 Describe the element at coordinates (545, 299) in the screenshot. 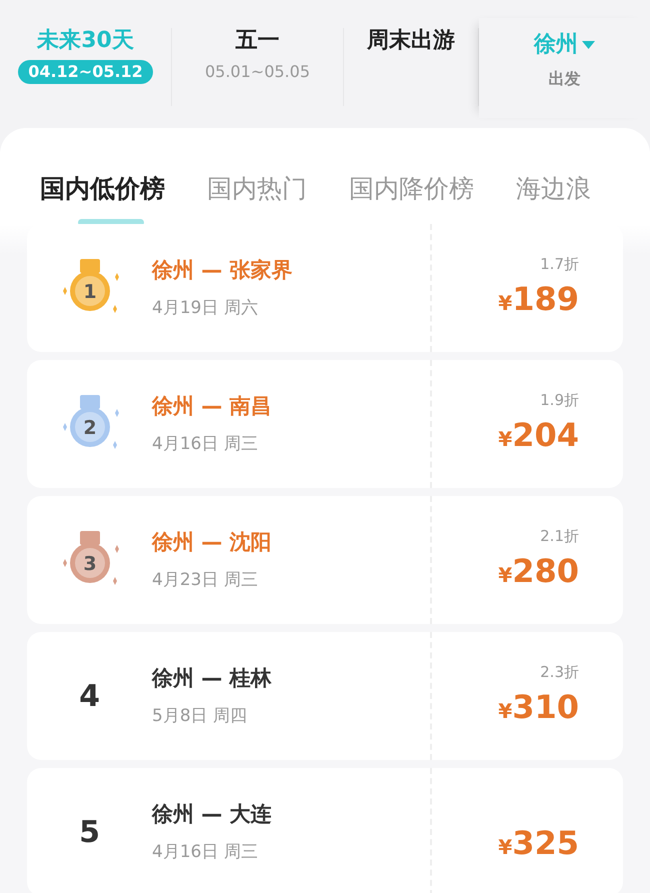

I see `price: 189` at that location.